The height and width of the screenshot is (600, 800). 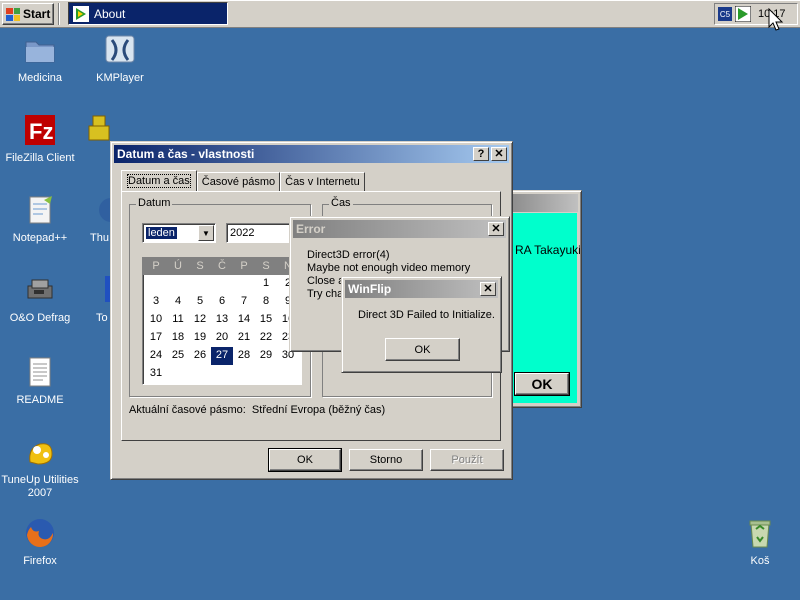 What do you see at coordinates (266, 284) in the screenshot?
I see `calendar-day: 1` at bounding box center [266, 284].